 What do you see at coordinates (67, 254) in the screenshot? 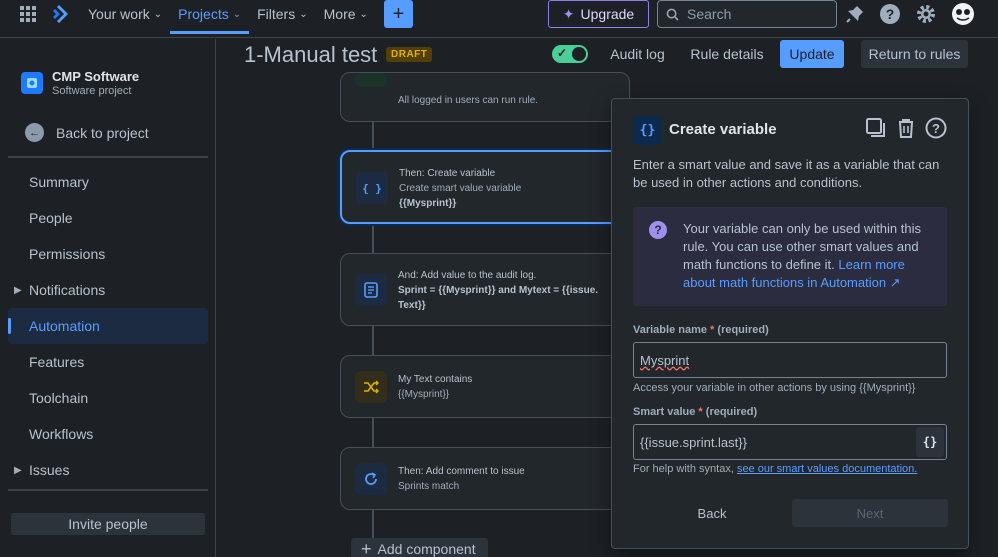
I see `sidebar-item-label: Permissions` at bounding box center [67, 254].